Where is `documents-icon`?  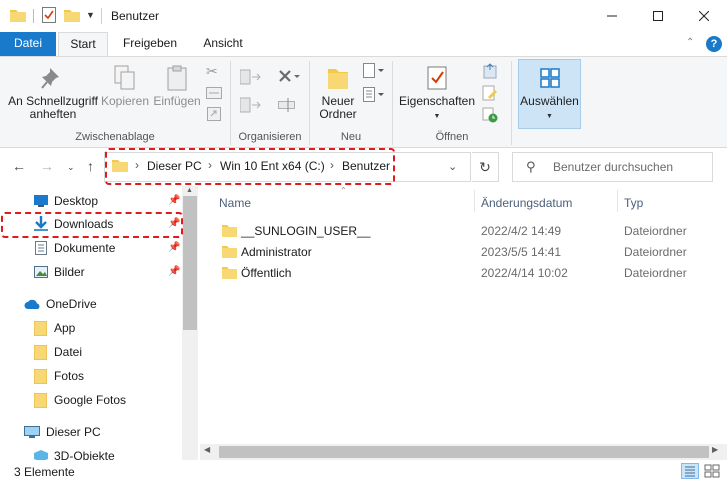 documents-icon is located at coordinates (41, 248).